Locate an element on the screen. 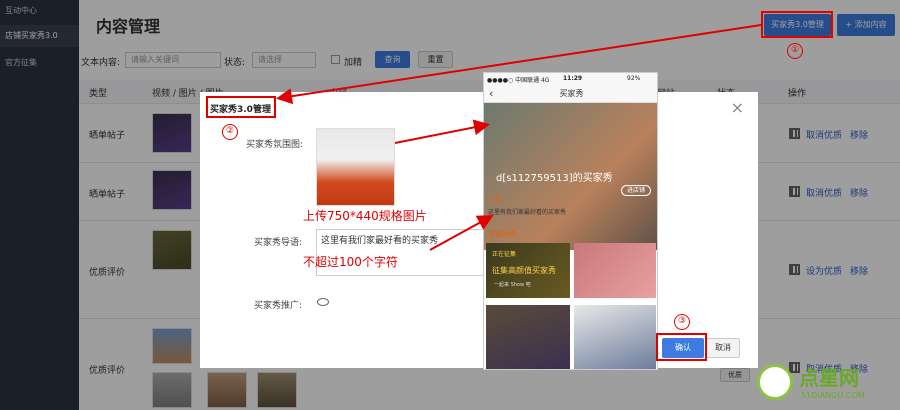 This screenshot has width=900, height=410. watermark-brand: 点星网 is located at coordinates (829, 378).